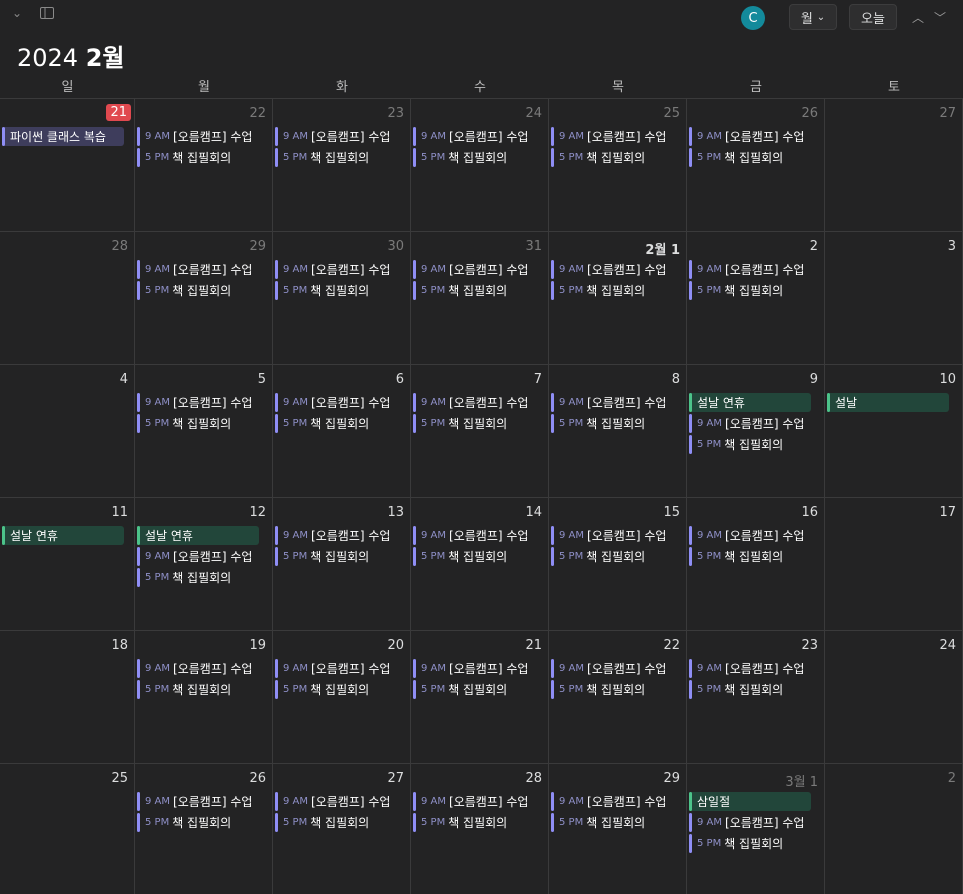  Describe the element at coordinates (753, 18) in the screenshot. I see `avatar: C` at that location.